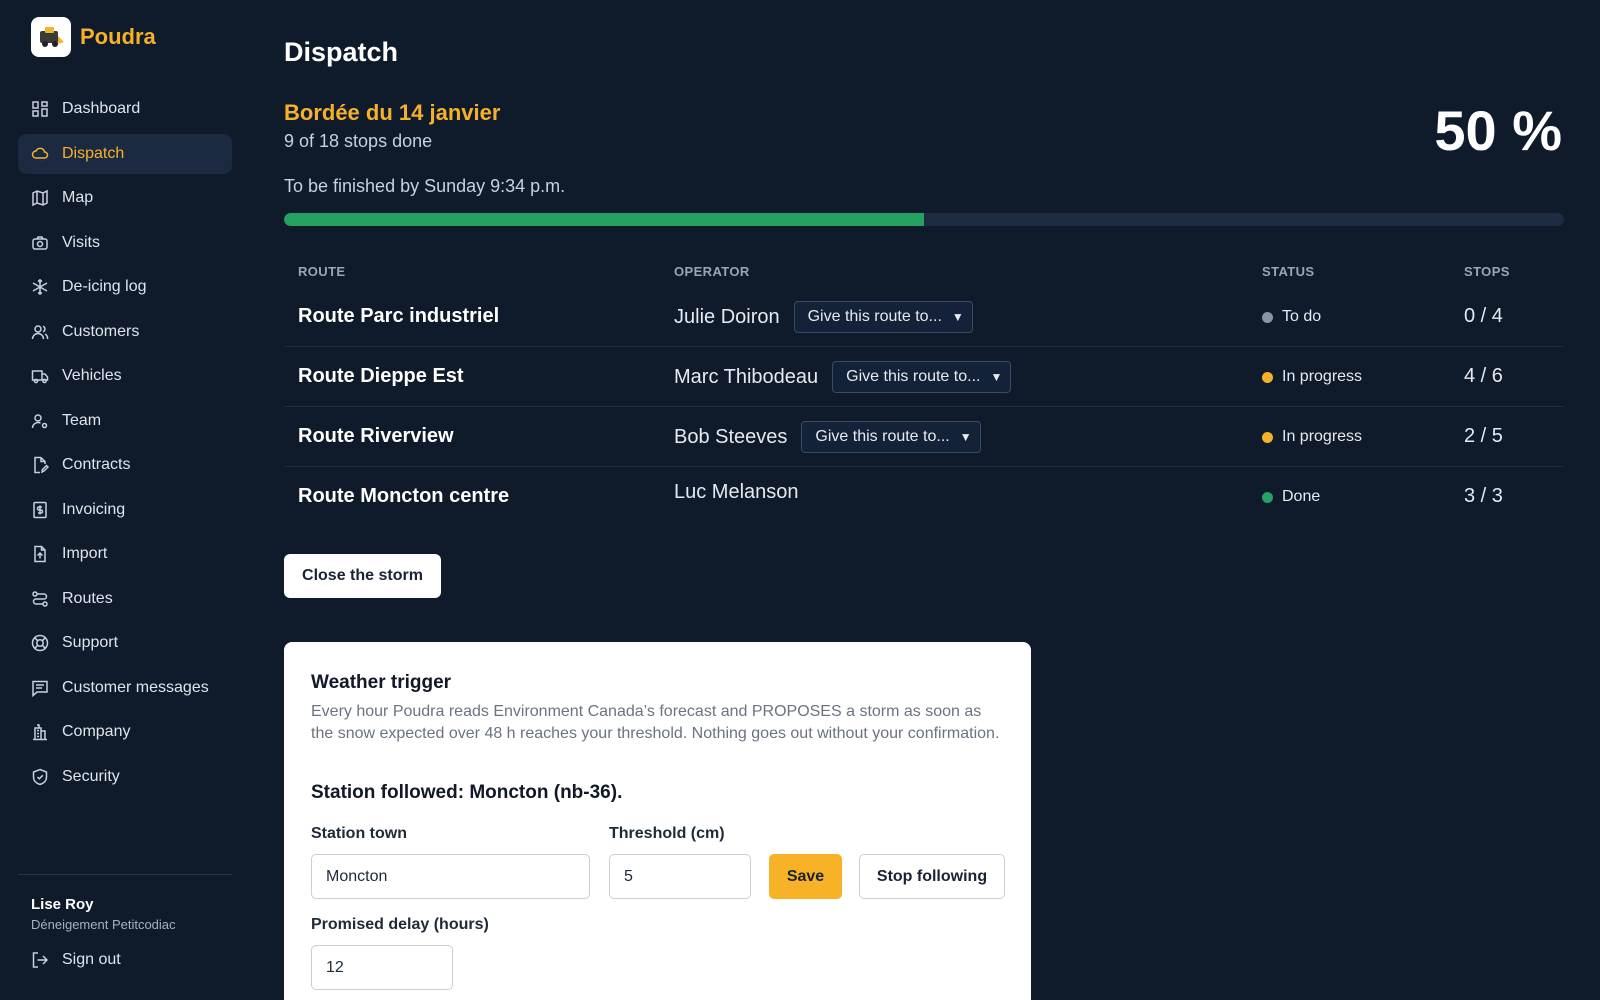  I want to click on building-icon, so click(40, 732).